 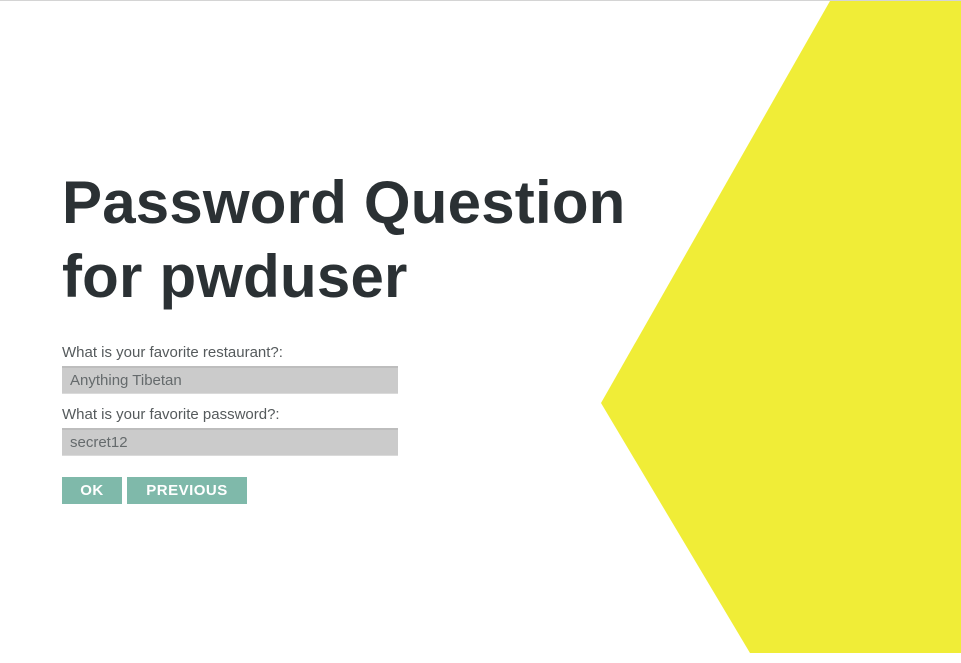 What do you see at coordinates (235, 276) in the screenshot?
I see `page-title-line-2: for pwduser` at bounding box center [235, 276].